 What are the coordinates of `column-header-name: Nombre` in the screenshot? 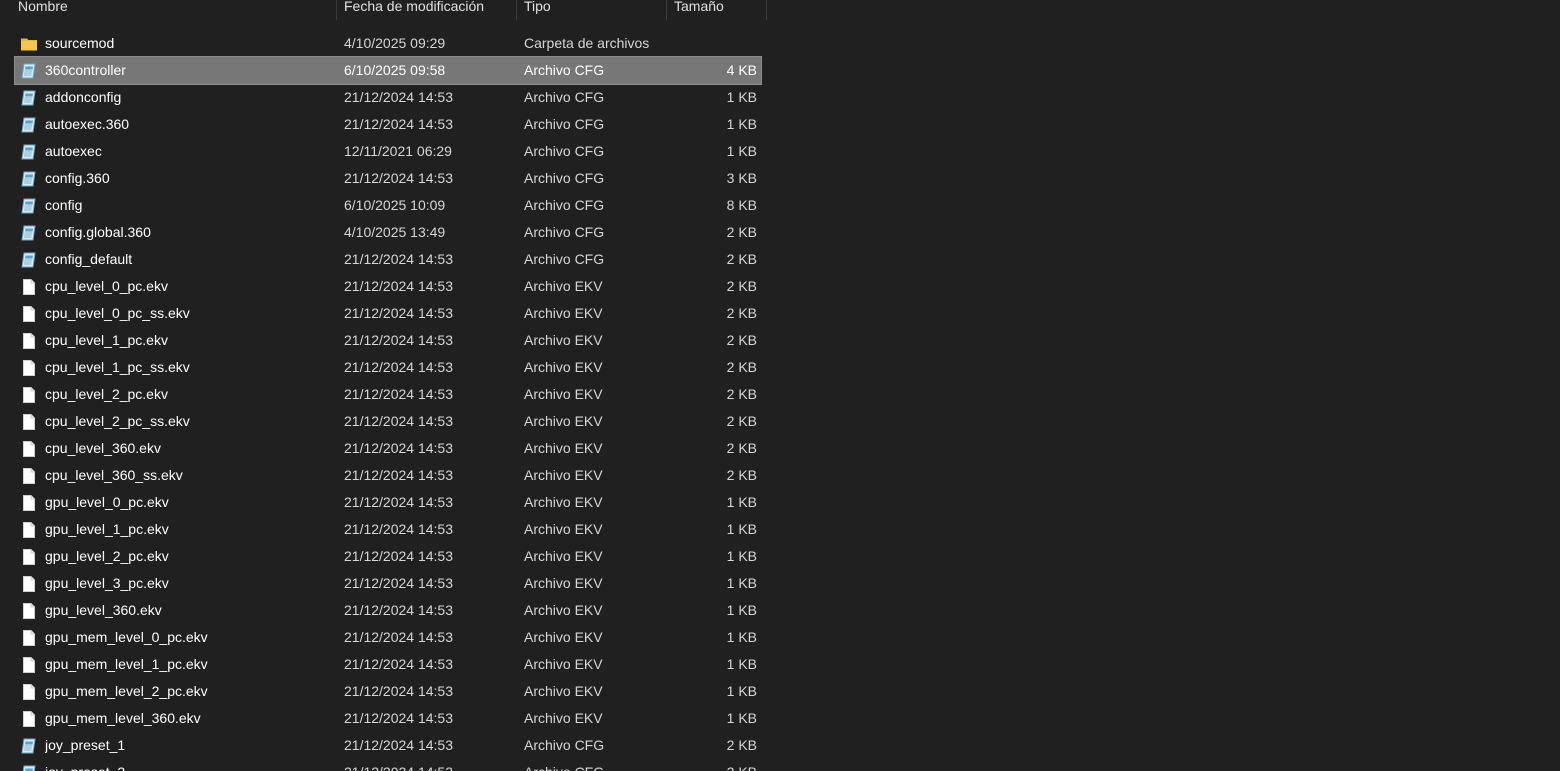 It's located at (43, 10).